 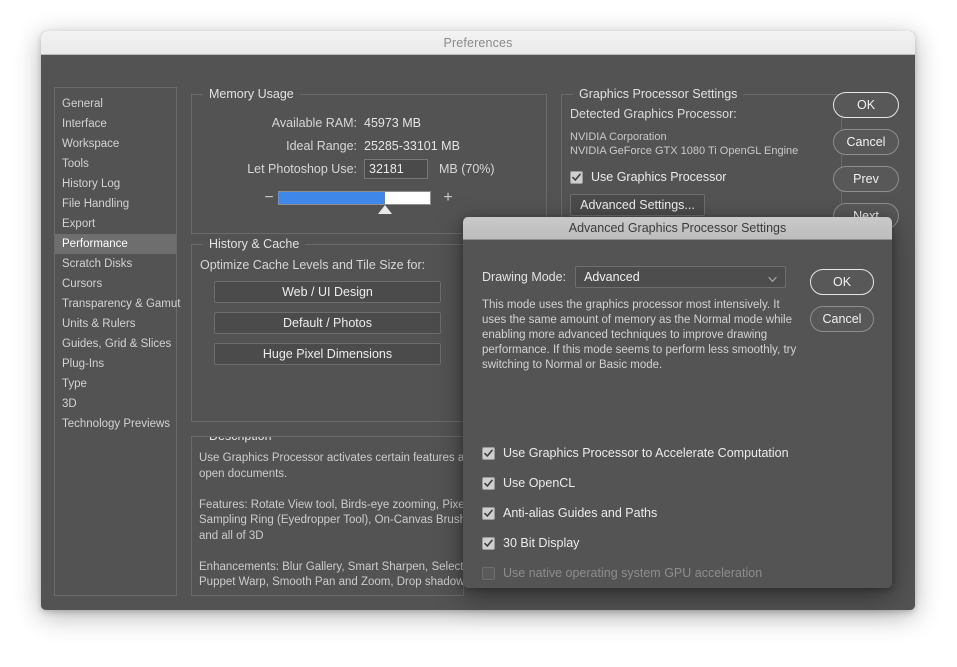 I want to click on anti-alias-guides-row: Anti-alias Guides and Paths, so click(x=635, y=513).